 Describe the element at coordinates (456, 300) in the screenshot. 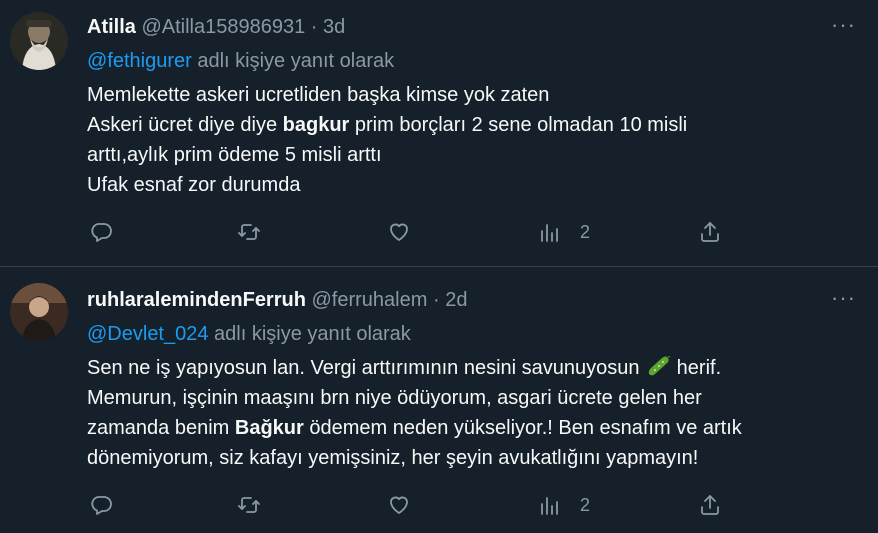

I see `timestamp: 2d` at that location.